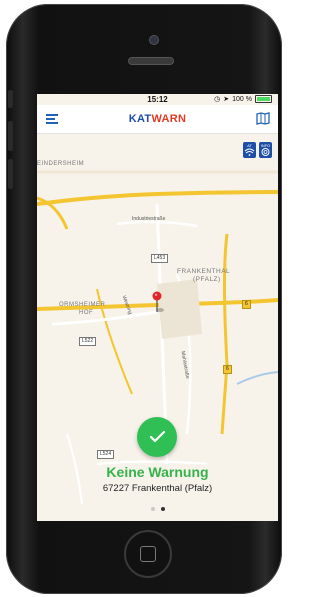 The image size is (320, 597). I want to click on status-indicators: ◷ ➤ 100 %, so click(243, 99).